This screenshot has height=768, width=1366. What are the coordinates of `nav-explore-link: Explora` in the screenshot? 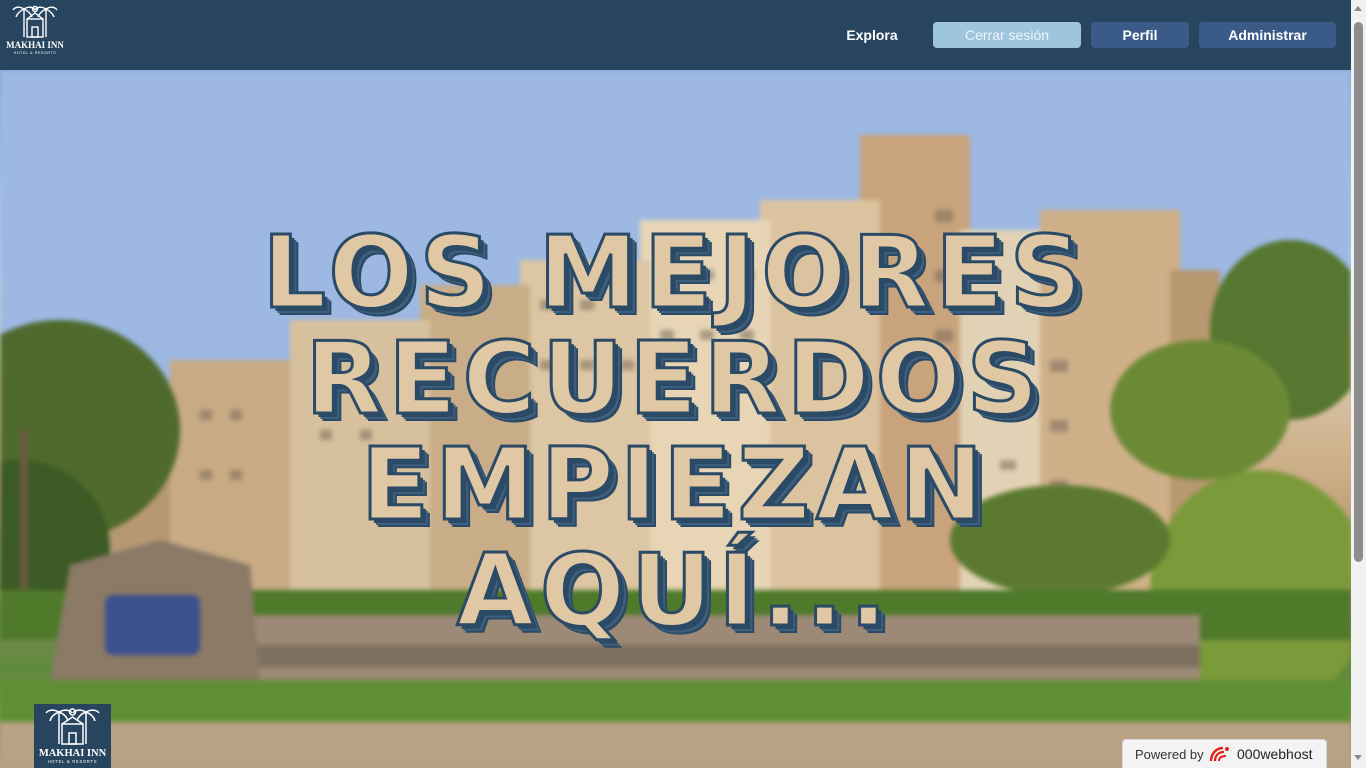 It's located at (872, 35).